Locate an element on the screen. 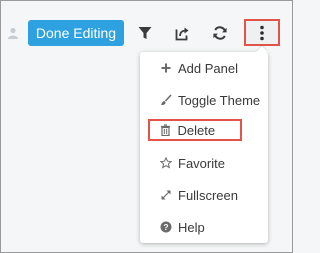  done-editing-button: Done Editing is located at coordinates (76, 33).